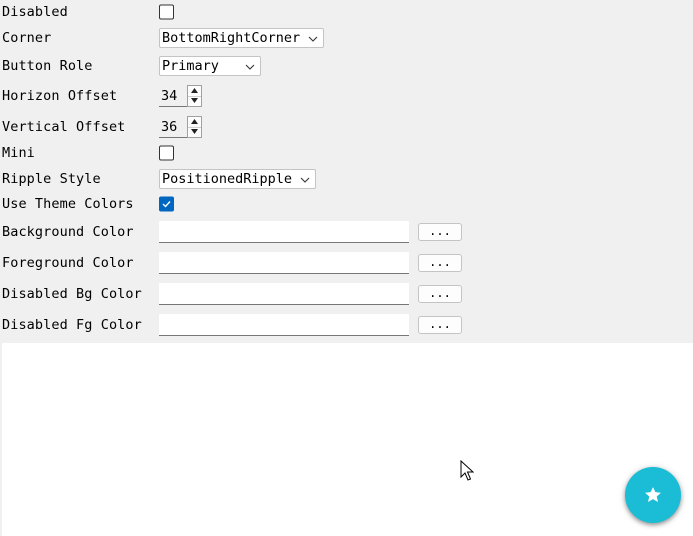 The height and width of the screenshot is (536, 693). Describe the element at coordinates (284, 325) in the screenshot. I see `disabled-fg-color-input` at that location.